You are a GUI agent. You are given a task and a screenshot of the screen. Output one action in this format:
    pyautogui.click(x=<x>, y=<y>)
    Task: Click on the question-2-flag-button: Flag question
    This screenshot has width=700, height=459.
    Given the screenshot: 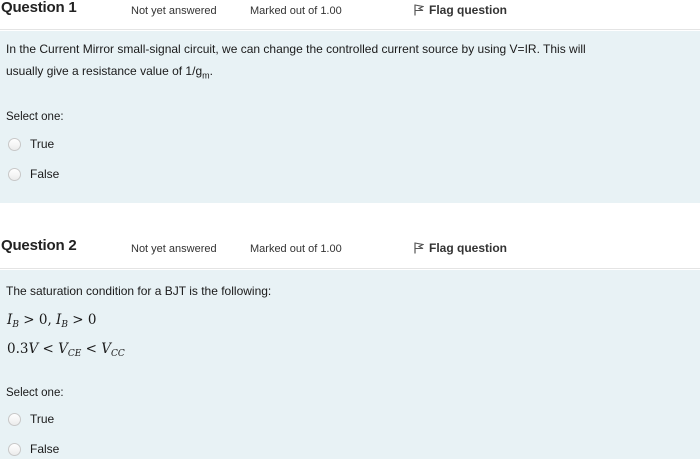 What is the action you would take?
    pyautogui.click(x=460, y=248)
    